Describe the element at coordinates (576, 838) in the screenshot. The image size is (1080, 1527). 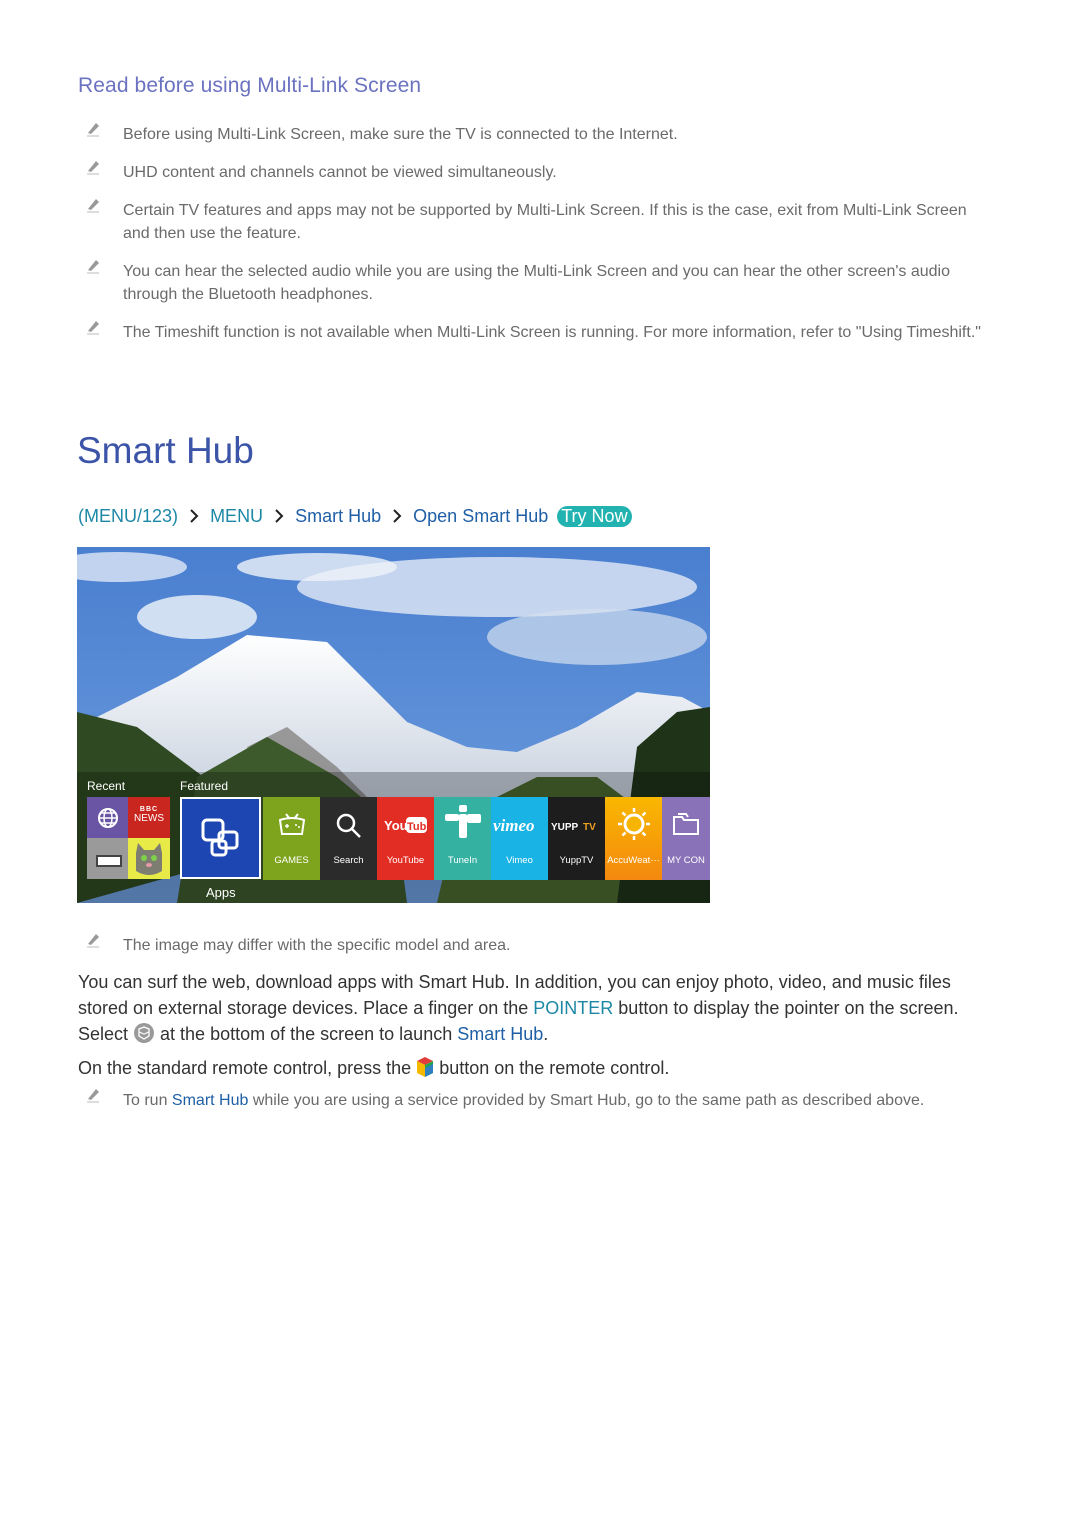
I see `app-tile-yupptv: YUPP TV YuppTV` at that location.